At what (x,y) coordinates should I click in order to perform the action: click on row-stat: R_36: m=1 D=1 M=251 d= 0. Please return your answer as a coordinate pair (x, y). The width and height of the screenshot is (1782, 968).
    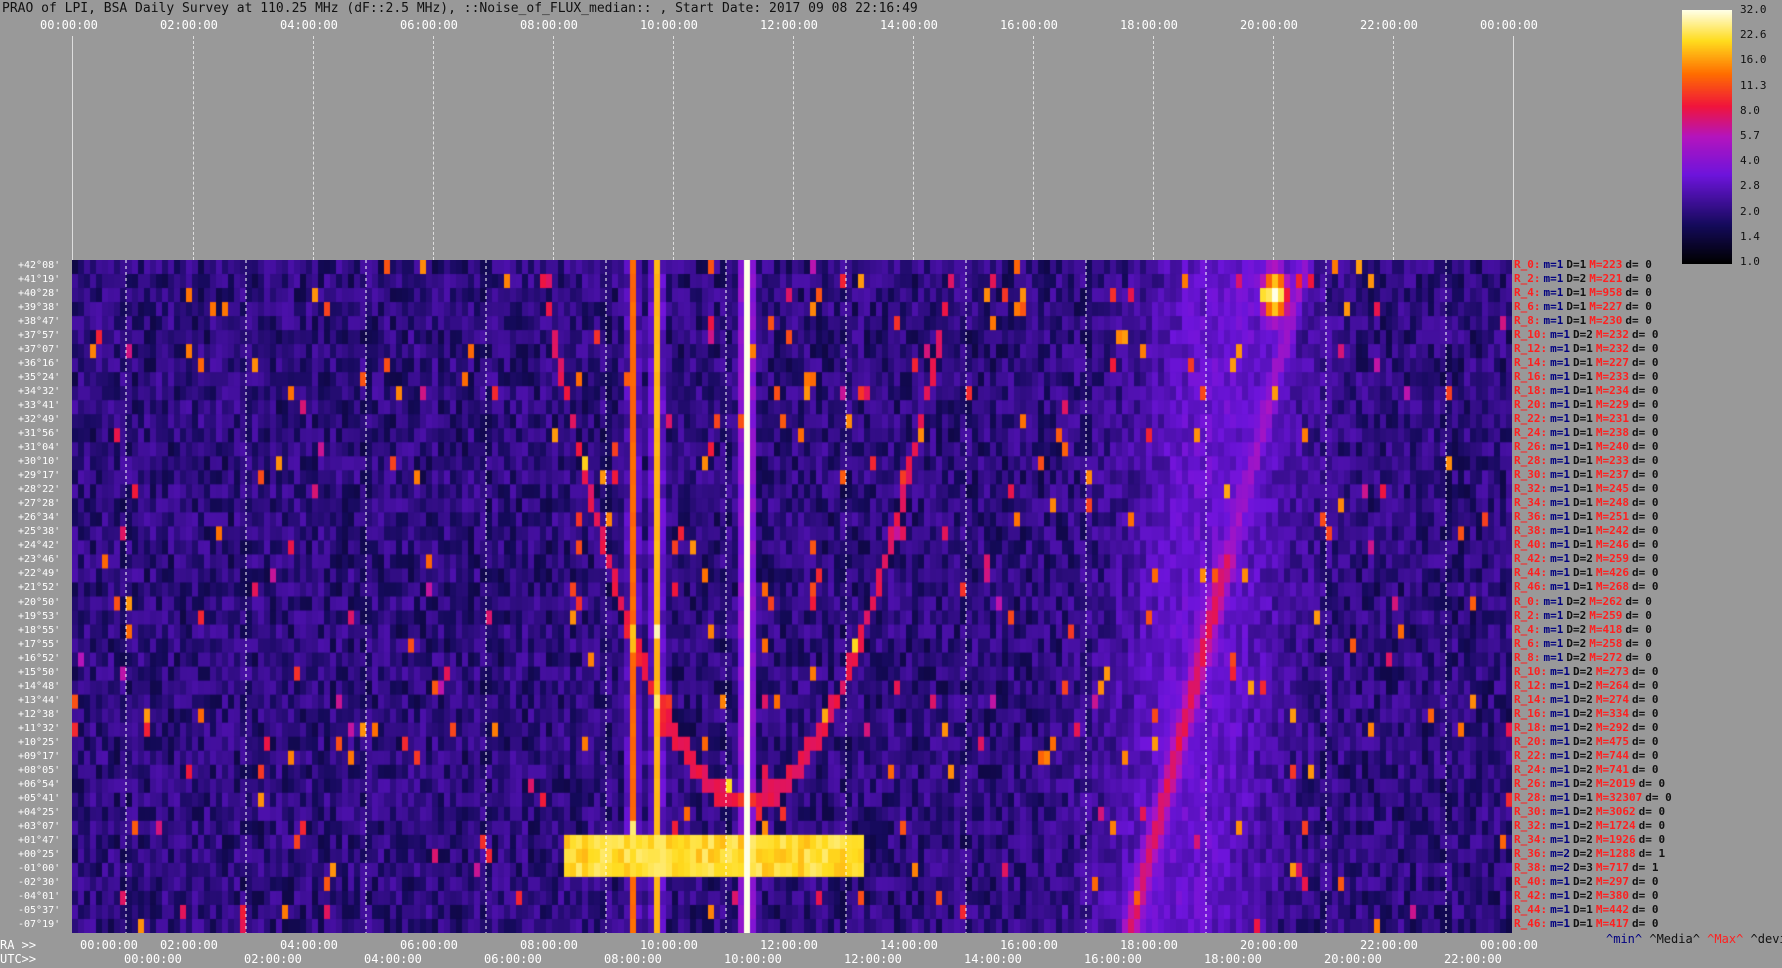
    Looking at the image, I should click on (1588, 517).